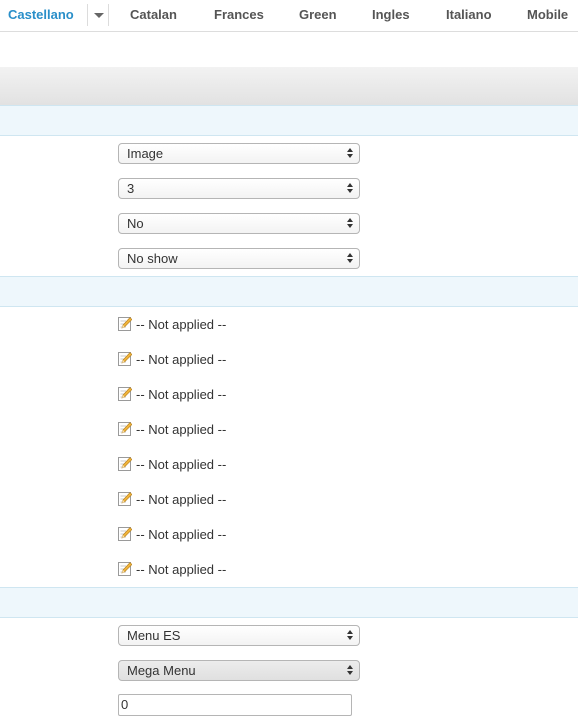 Image resolution: width=578 pixels, height=716 pixels. What do you see at coordinates (98, 15) in the screenshot?
I see `chevron-down-icon` at bounding box center [98, 15].